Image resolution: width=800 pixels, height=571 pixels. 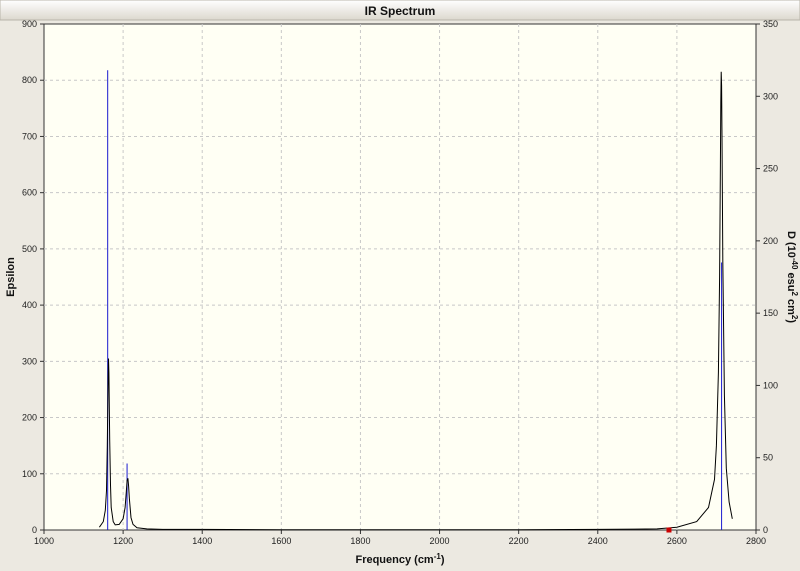 What do you see at coordinates (34, 530) in the screenshot?
I see `y-tick-label: 0` at bounding box center [34, 530].